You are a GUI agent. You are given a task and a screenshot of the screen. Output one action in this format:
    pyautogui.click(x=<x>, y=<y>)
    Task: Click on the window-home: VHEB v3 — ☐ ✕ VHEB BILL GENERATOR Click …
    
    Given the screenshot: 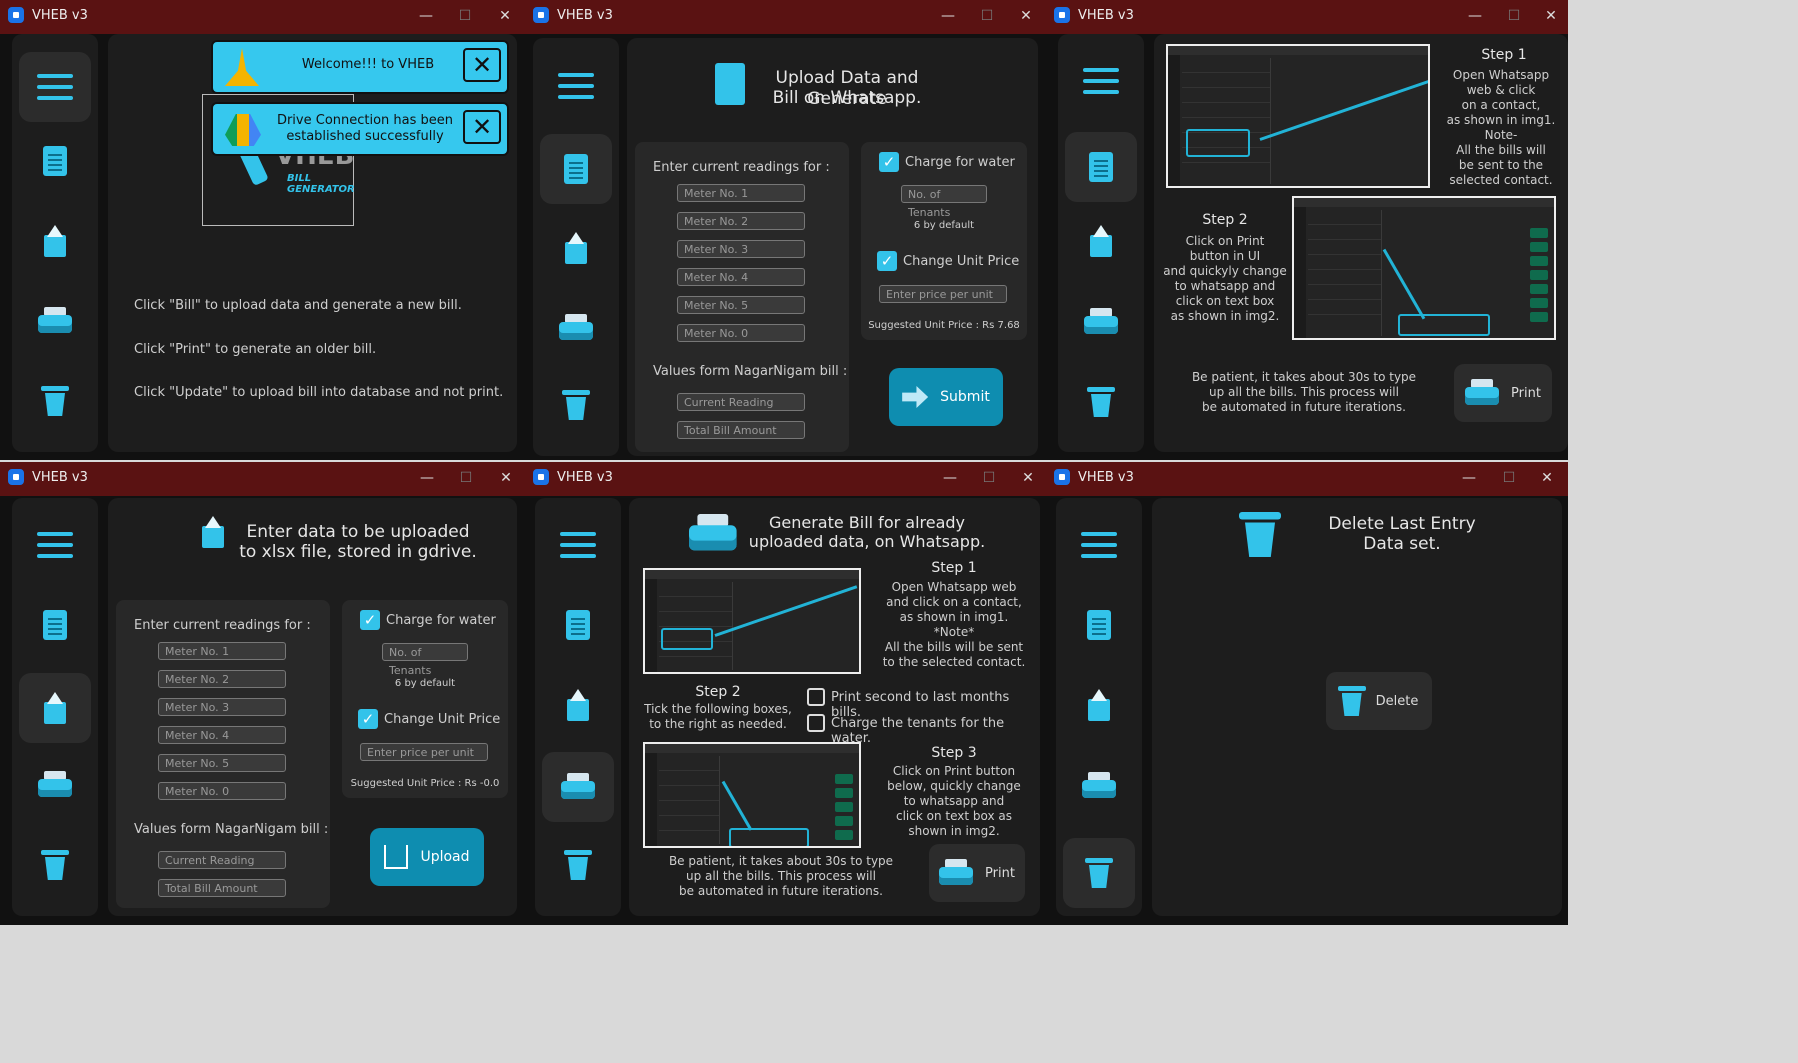 What is the action you would take?
    pyautogui.click(x=262, y=230)
    